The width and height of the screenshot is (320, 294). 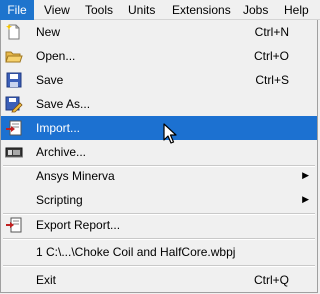 What do you see at coordinates (136, 252) in the screenshot?
I see `menu-item-label: 1 C:\...\Choke Coil and HalfCore.wbpj` at bounding box center [136, 252].